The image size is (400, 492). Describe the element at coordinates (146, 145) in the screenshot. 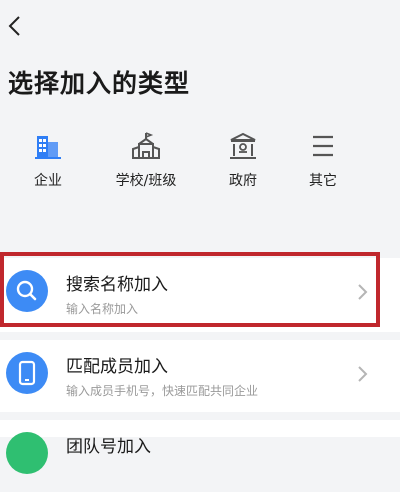

I see `school-icon` at that location.